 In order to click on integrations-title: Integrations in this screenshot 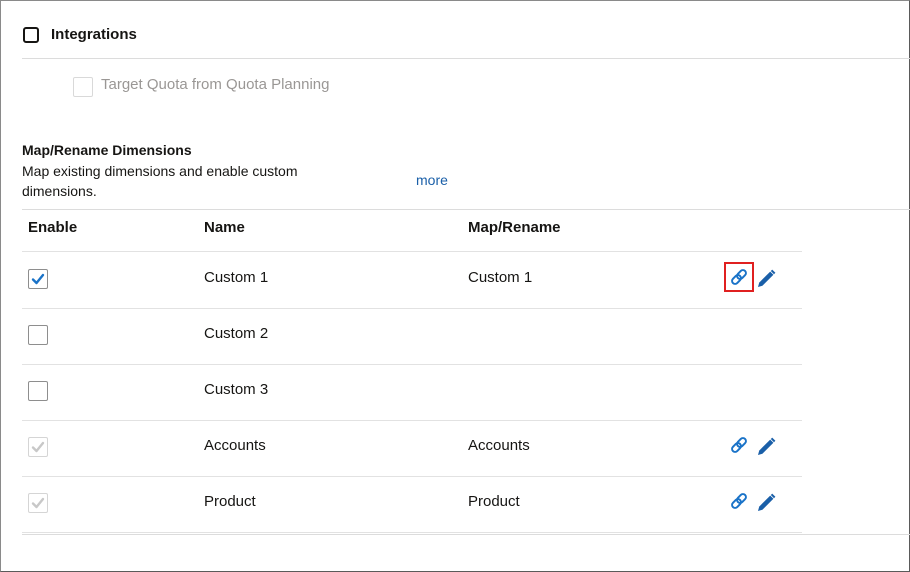, I will do `click(94, 34)`.